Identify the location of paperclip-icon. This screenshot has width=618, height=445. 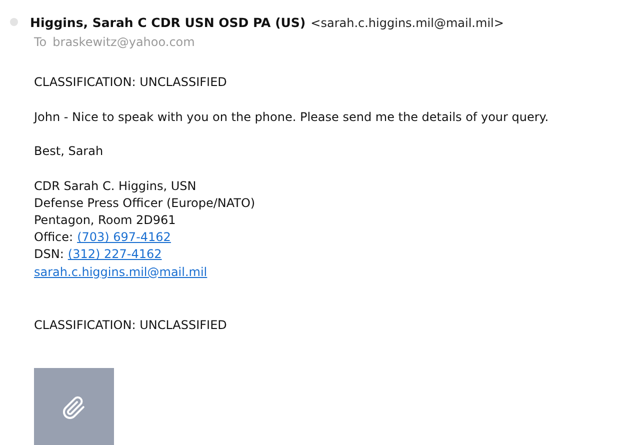
(74, 408).